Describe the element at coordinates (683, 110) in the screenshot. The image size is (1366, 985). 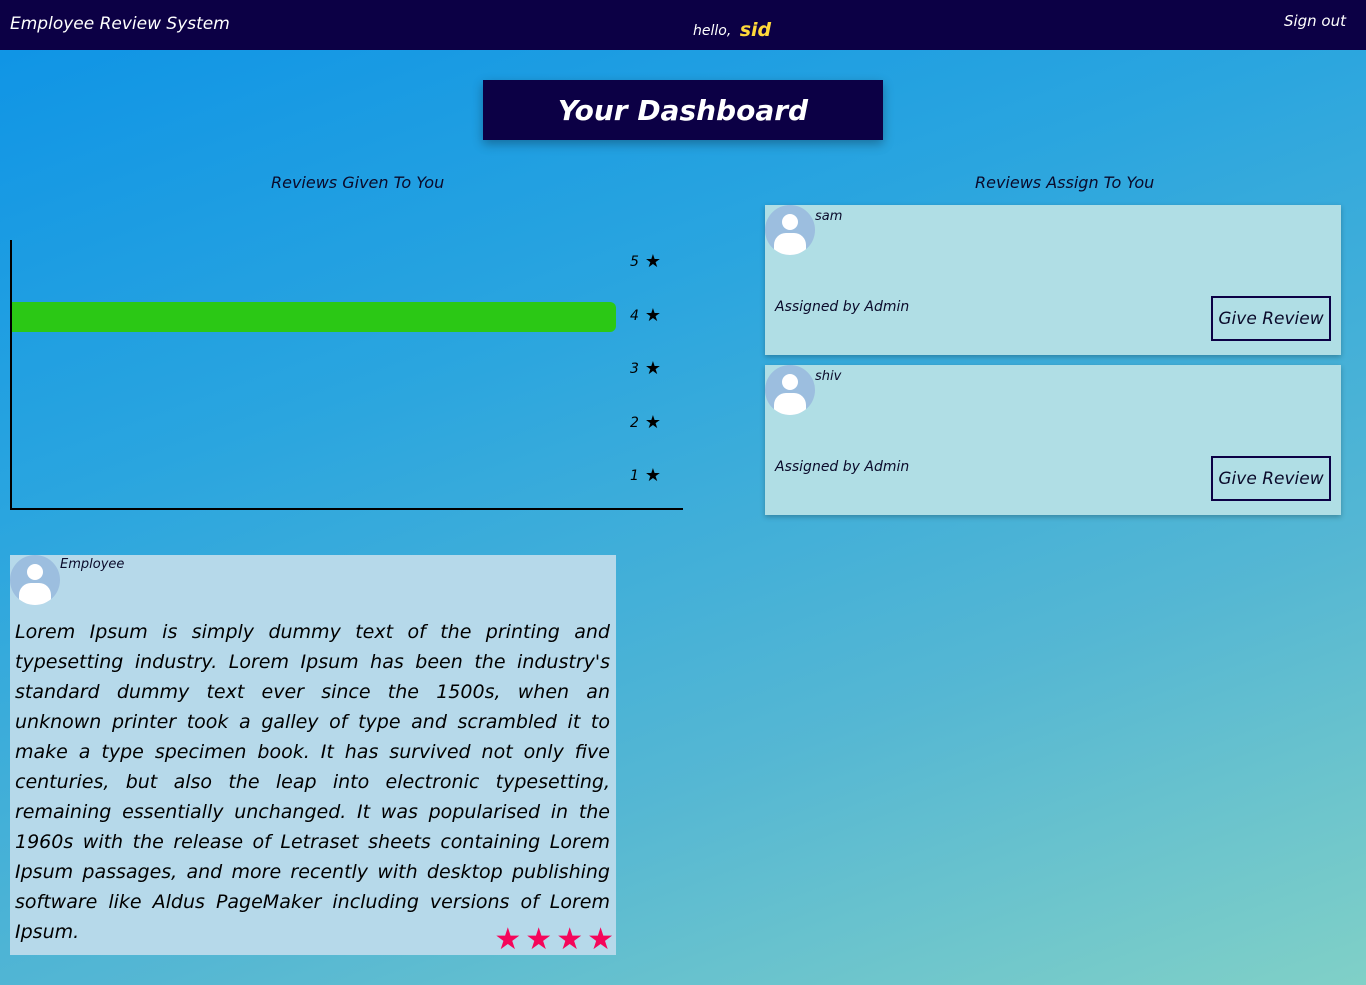
I see `page-title: Your Dashboard` at that location.